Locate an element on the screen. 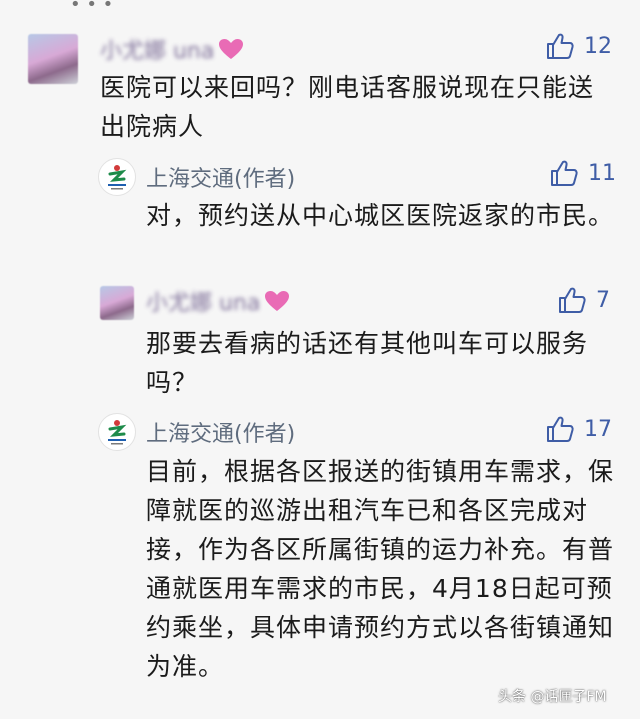 This screenshot has width=640, height=719. like-button: 7 is located at coordinates (584, 300).